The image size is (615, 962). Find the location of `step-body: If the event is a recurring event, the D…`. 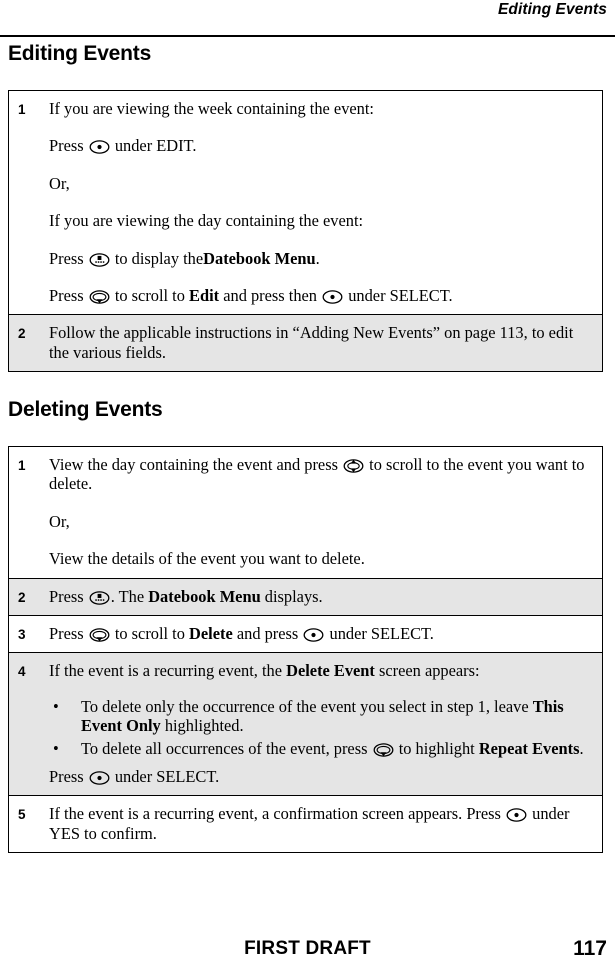

step-body: If the event is a recurring event, the D… is located at coordinates (325, 724).